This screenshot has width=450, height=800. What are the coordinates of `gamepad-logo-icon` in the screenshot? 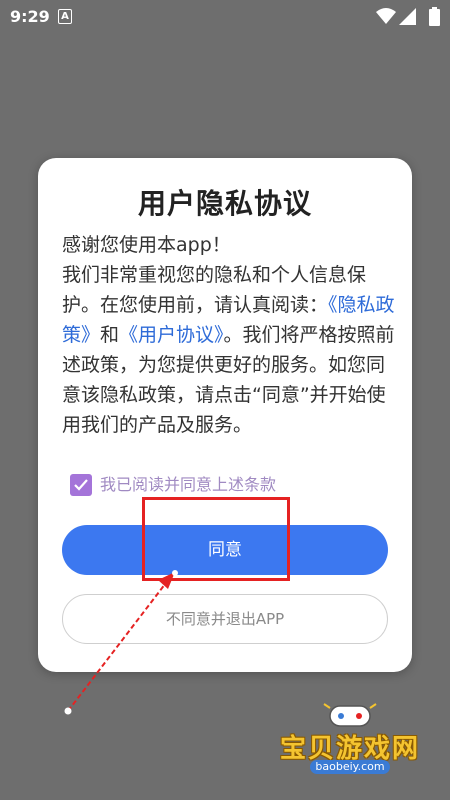 It's located at (350, 715).